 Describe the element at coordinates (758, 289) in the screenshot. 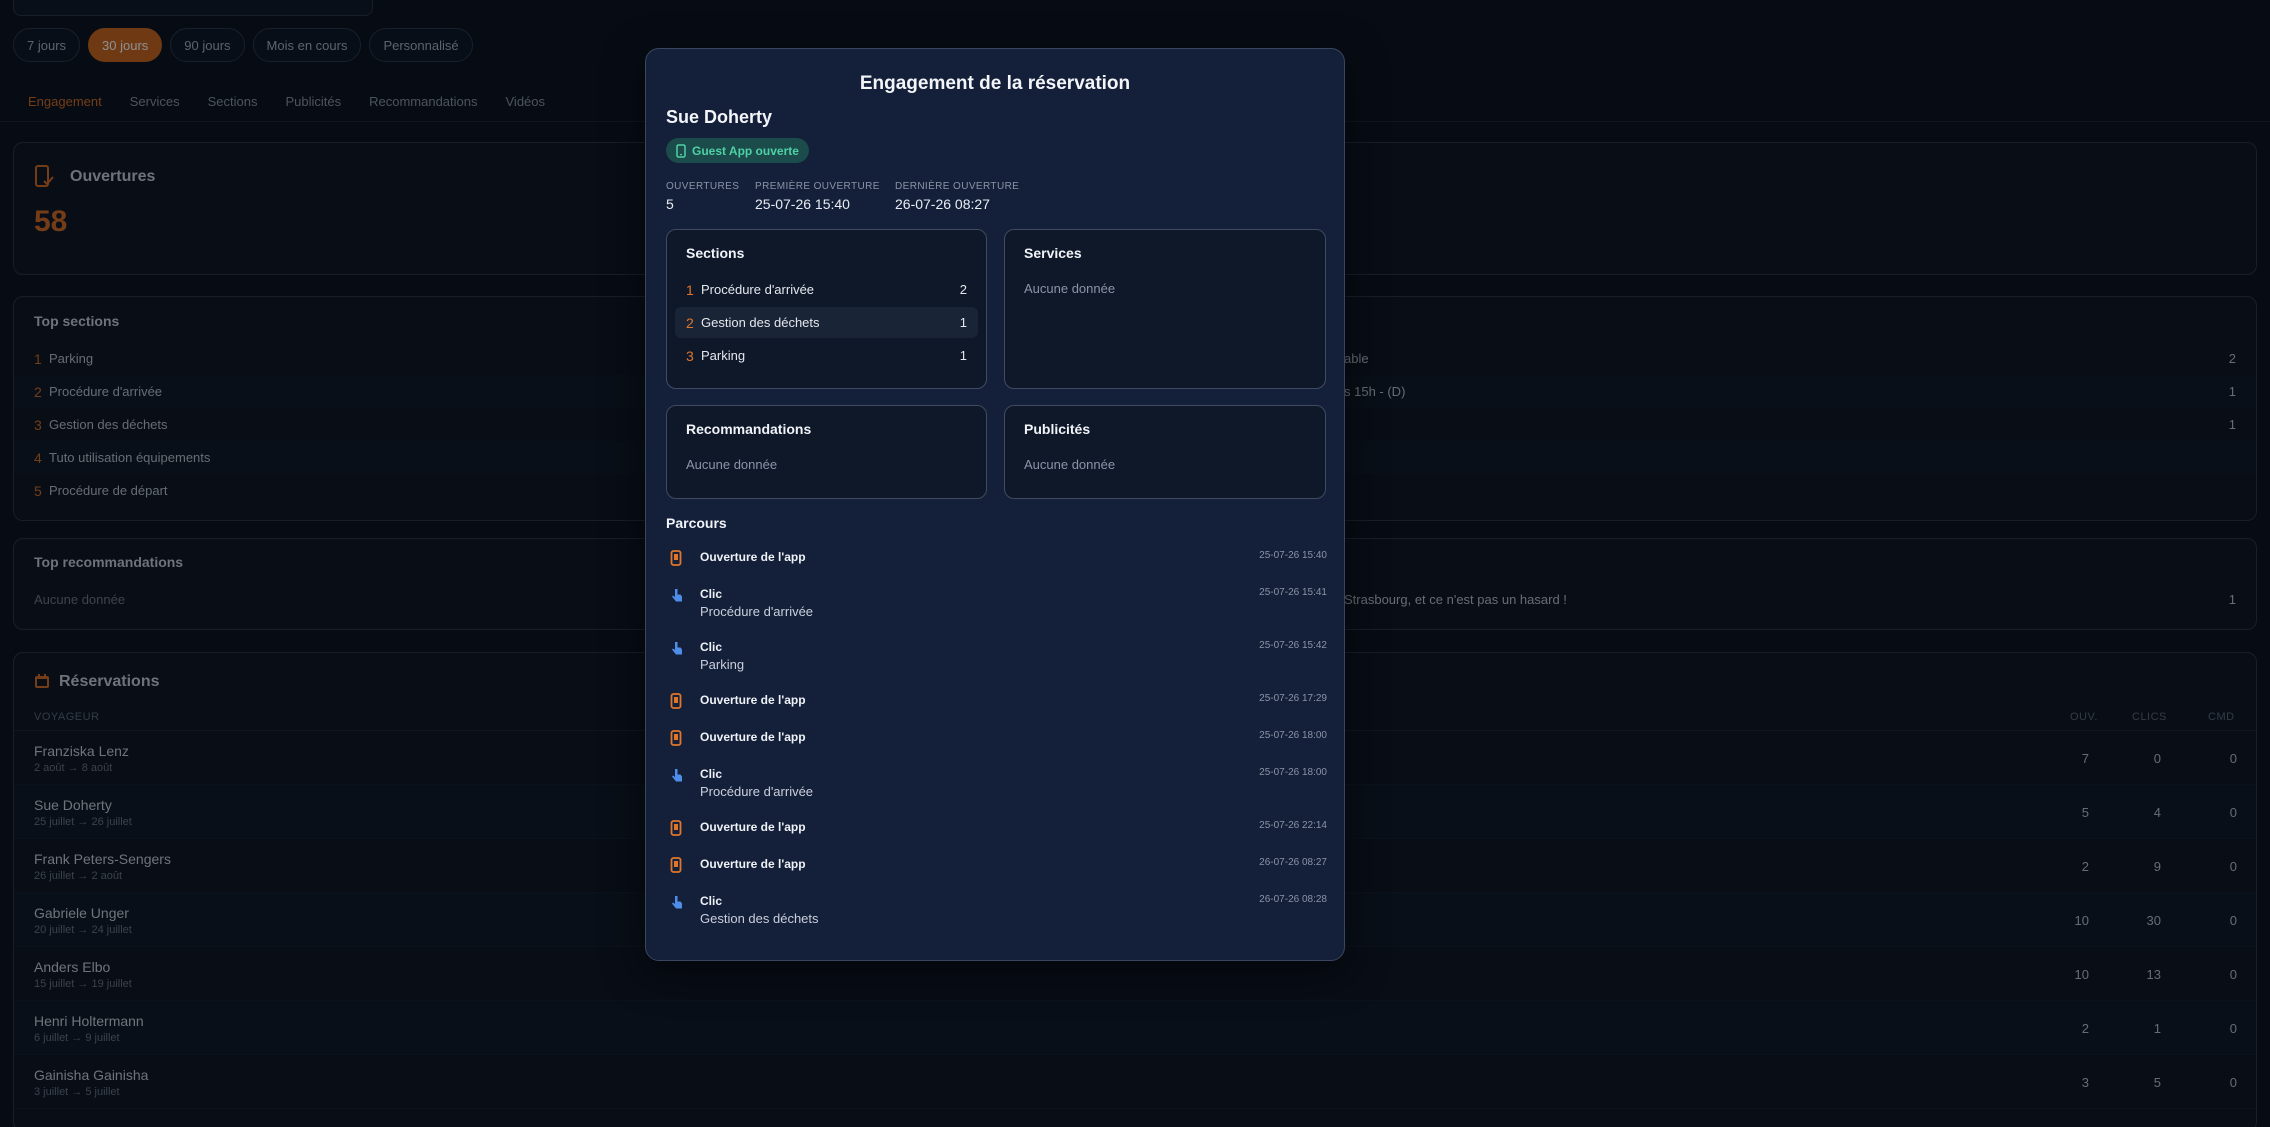

I see `section-label: Procédure d'arrivée` at that location.